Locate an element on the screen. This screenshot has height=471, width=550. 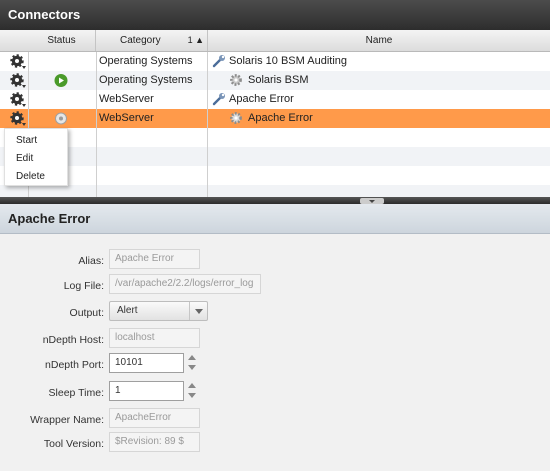
detail-title: Apache Error is located at coordinates (275, 219).